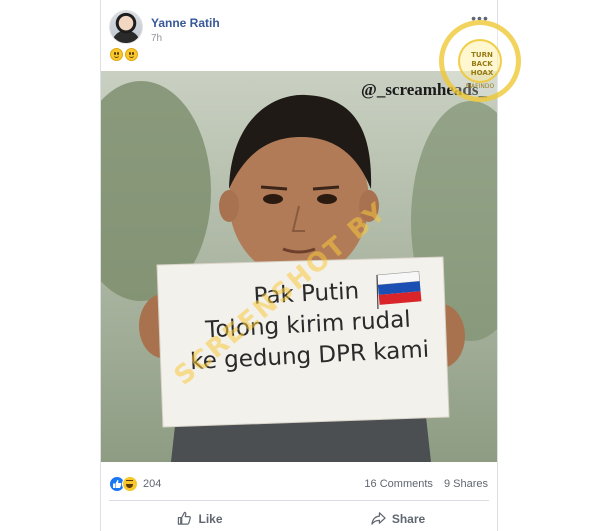 Image resolution: width=600 pixels, height=531 pixels. What do you see at coordinates (480, 86) in the screenshot?
I see `badge-org: MAFINDO` at bounding box center [480, 86].